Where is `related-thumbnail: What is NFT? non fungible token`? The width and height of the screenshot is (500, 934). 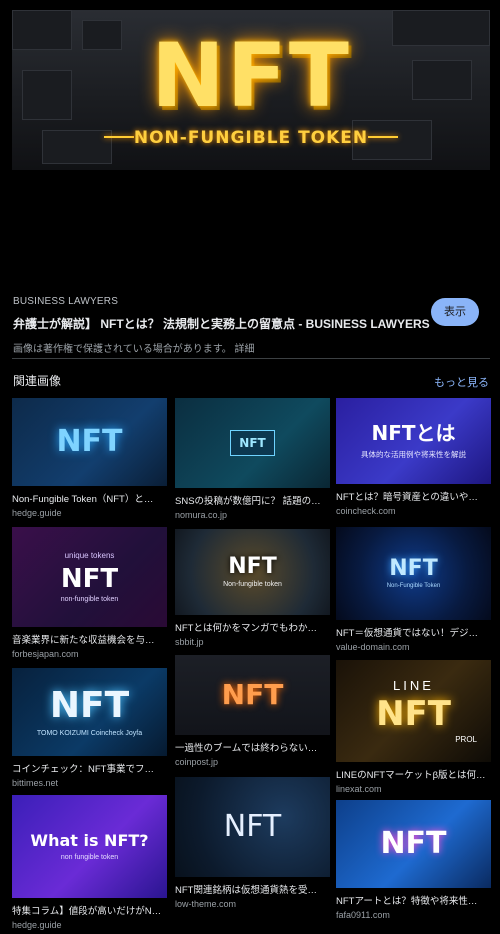 related-thumbnail: What is NFT? non fungible token is located at coordinates (89, 846).